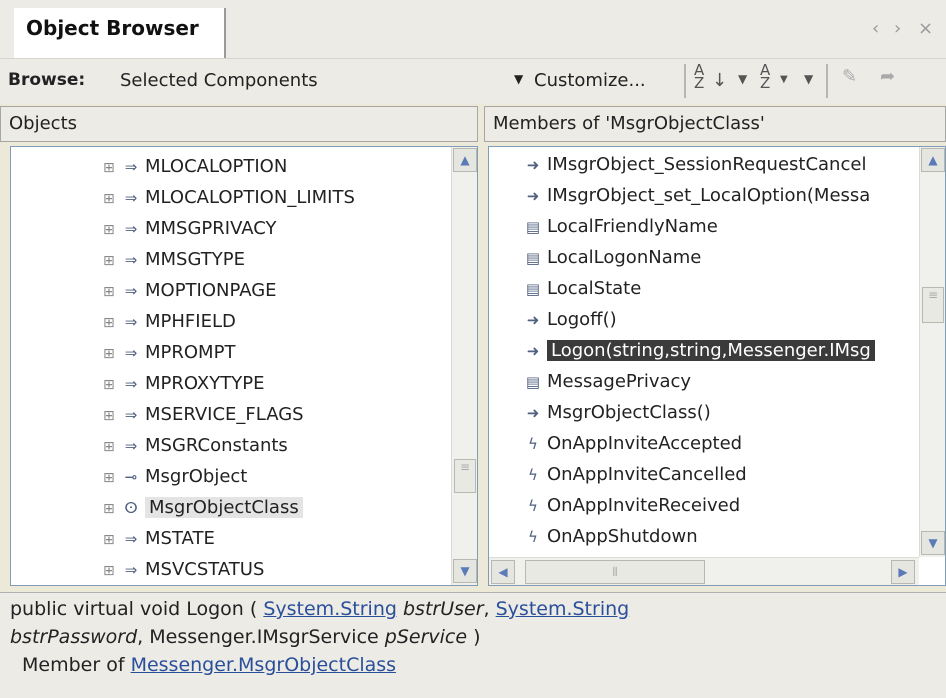 The height and width of the screenshot is (698, 946). What do you see at coordinates (195, 445) in the screenshot?
I see `object-tree-item: ⊞ ⇒ MSGRConstants` at bounding box center [195, 445].